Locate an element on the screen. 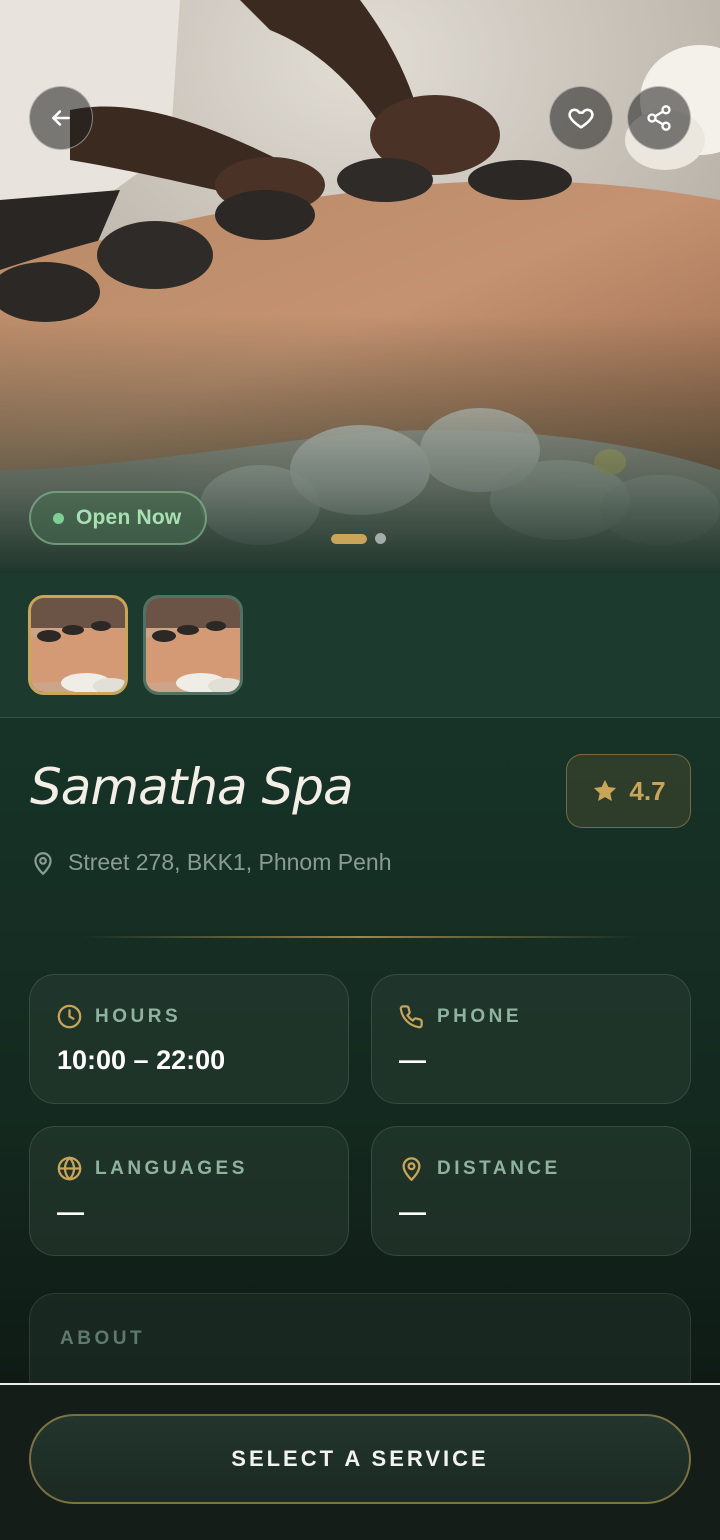 The height and width of the screenshot is (1540, 720). languages-value: — is located at coordinates (70, 1212).